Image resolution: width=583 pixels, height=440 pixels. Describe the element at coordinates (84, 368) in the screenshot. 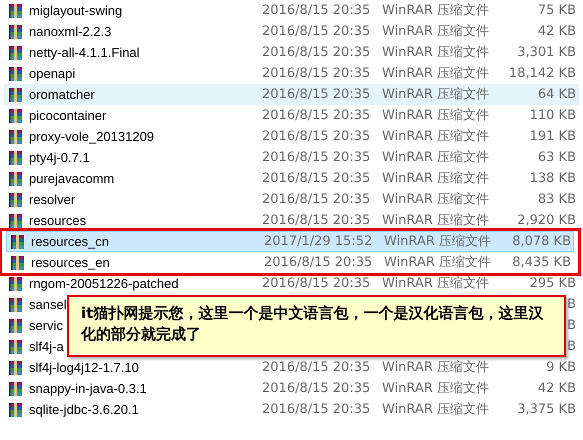

I see `file-name: slf4j-log4j12-1.7.10` at that location.